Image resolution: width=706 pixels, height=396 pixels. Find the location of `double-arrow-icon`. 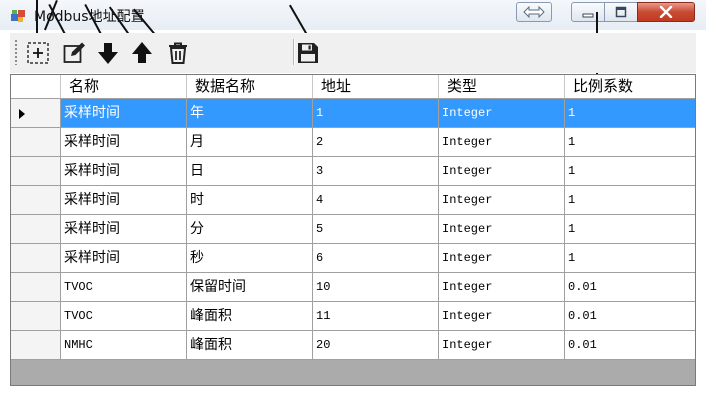

double-arrow-icon is located at coordinates (534, 12).